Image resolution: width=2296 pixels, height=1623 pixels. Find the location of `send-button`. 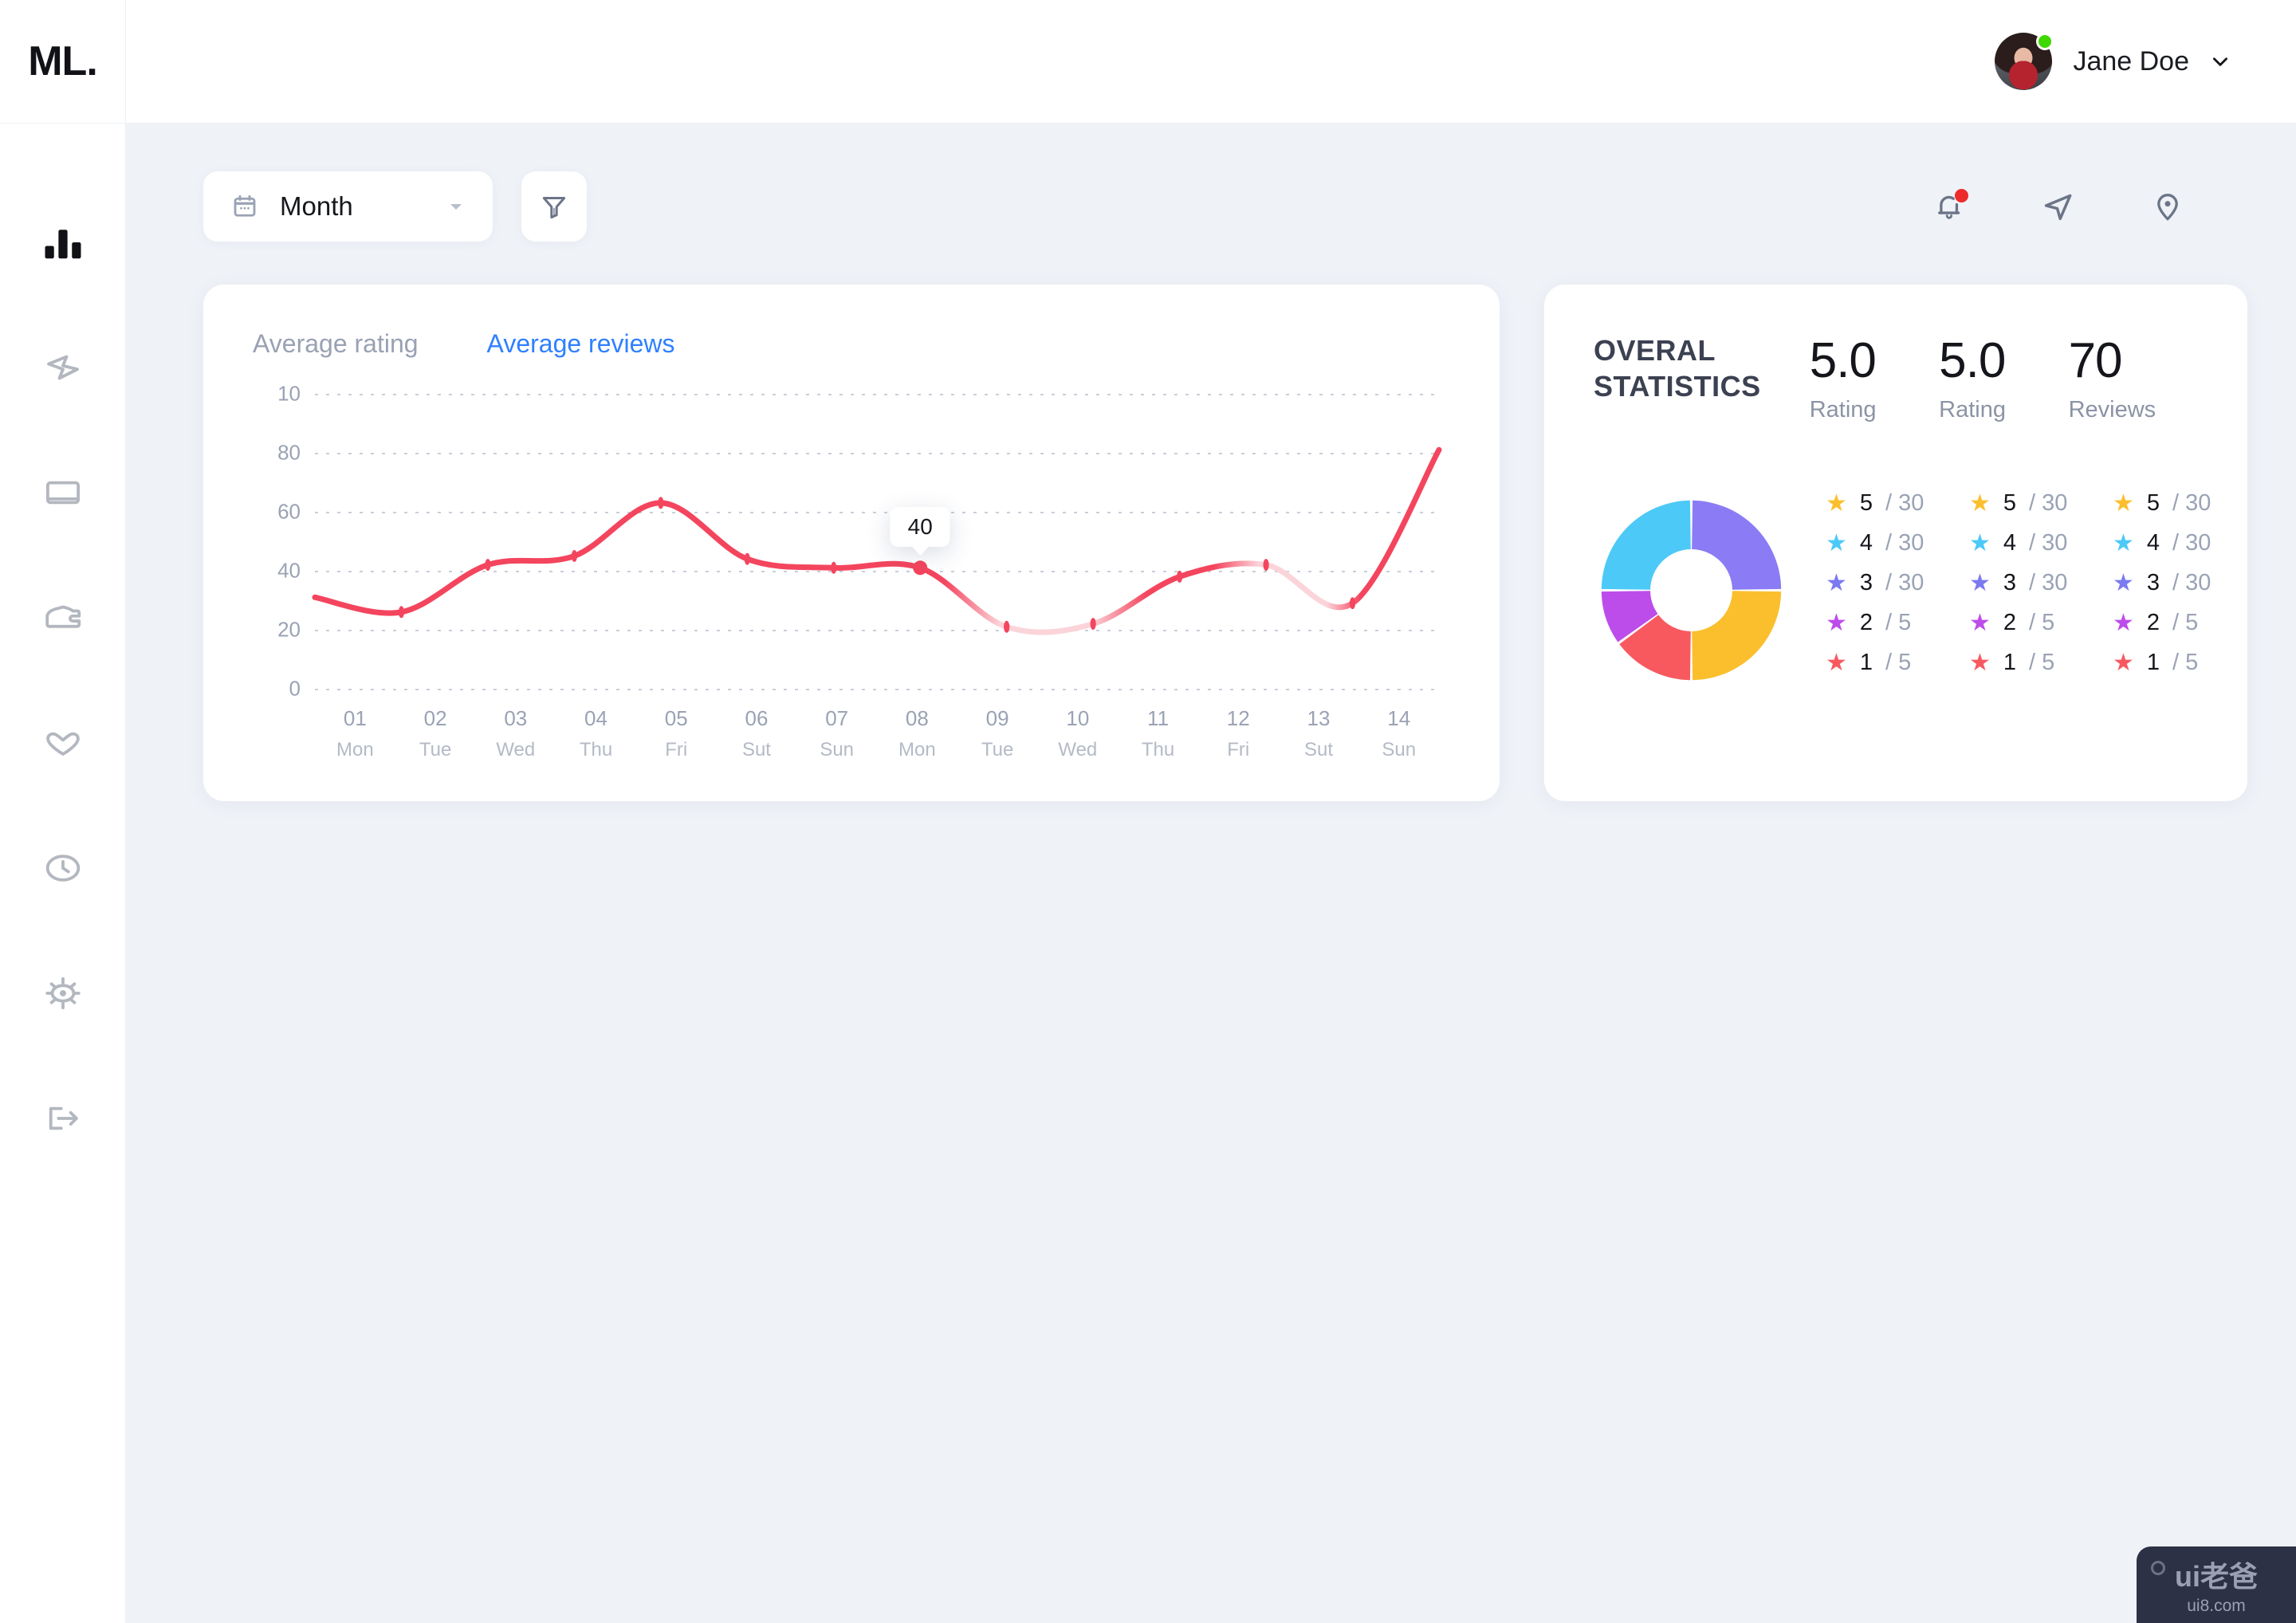

send-button is located at coordinates (2058, 206).